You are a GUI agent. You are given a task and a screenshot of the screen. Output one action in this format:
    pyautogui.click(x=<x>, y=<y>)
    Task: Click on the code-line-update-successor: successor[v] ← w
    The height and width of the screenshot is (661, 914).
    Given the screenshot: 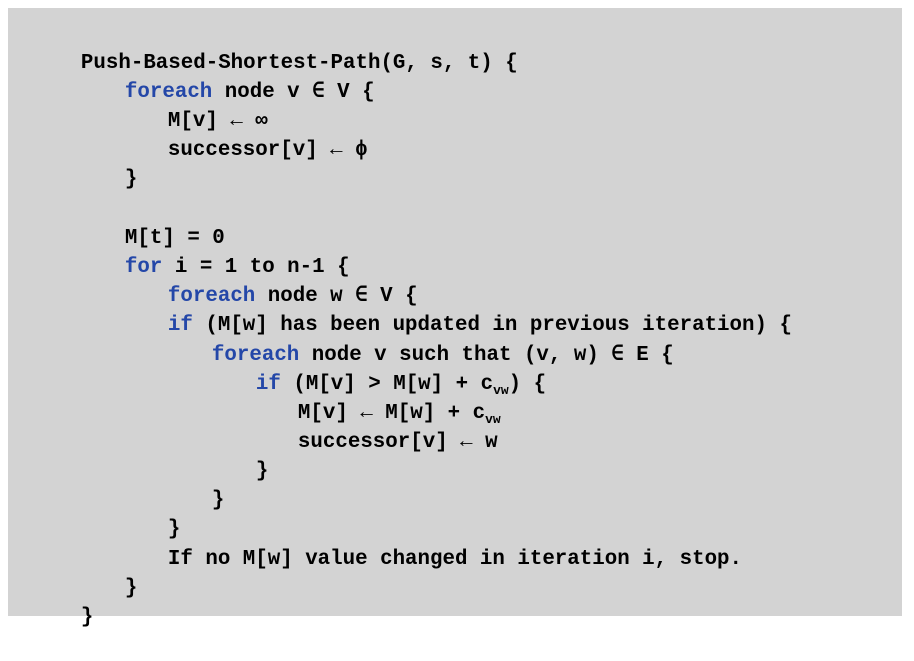 What is the action you would take?
    pyautogui.click(x=373, y=426)
    